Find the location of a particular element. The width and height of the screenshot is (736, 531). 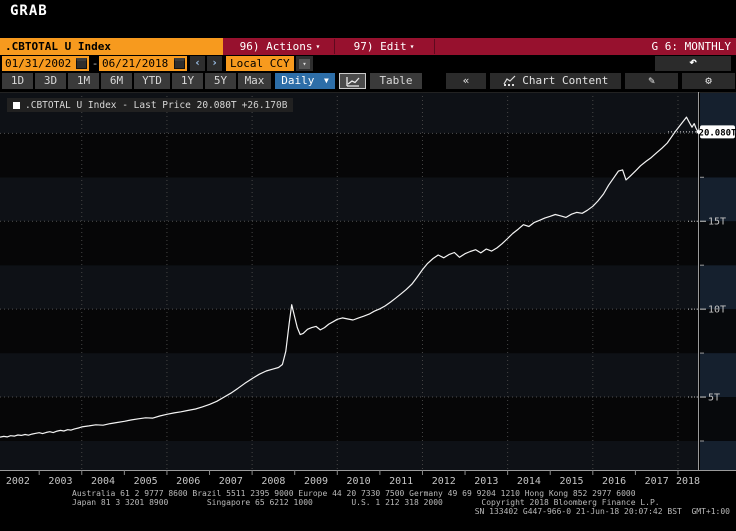

series-label: .CBTOTAL U Index - Last Price is located at coordinates (108, 105).